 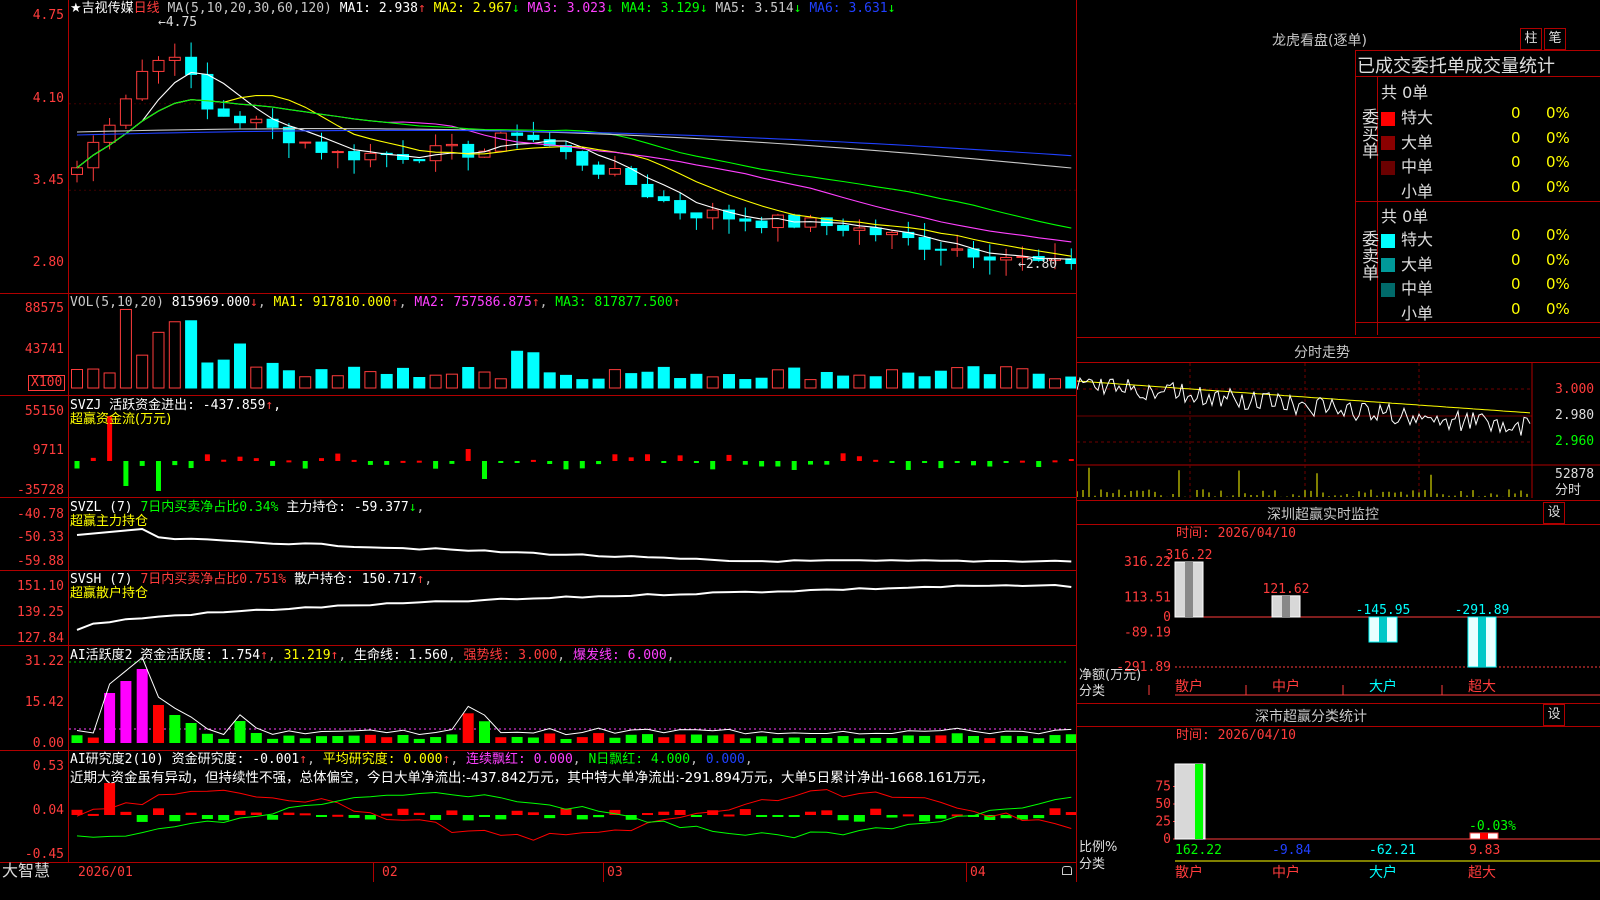 What do you see at coordinates (1167, 839) in the screenshot?
I see `stats-ytick: 0` at bounding box center [1167, 839].